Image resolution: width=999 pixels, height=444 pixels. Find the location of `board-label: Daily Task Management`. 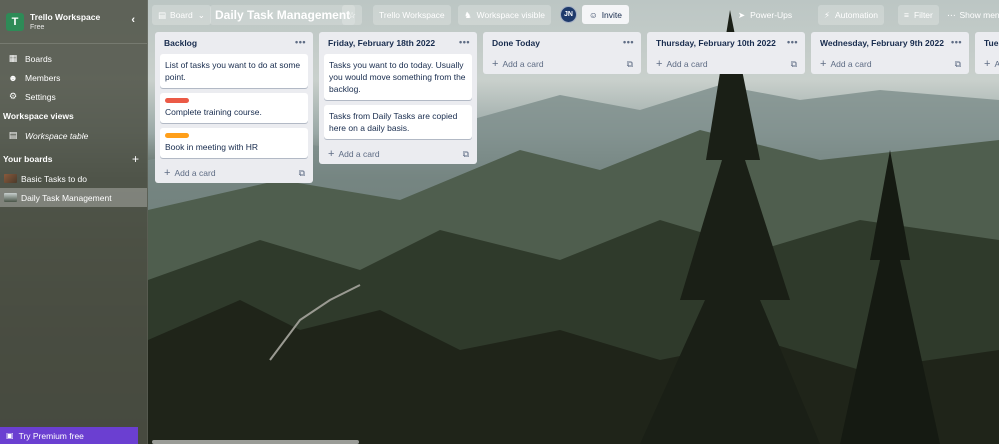

board-label: Daily Task Management is located at coordinates (66, 197).